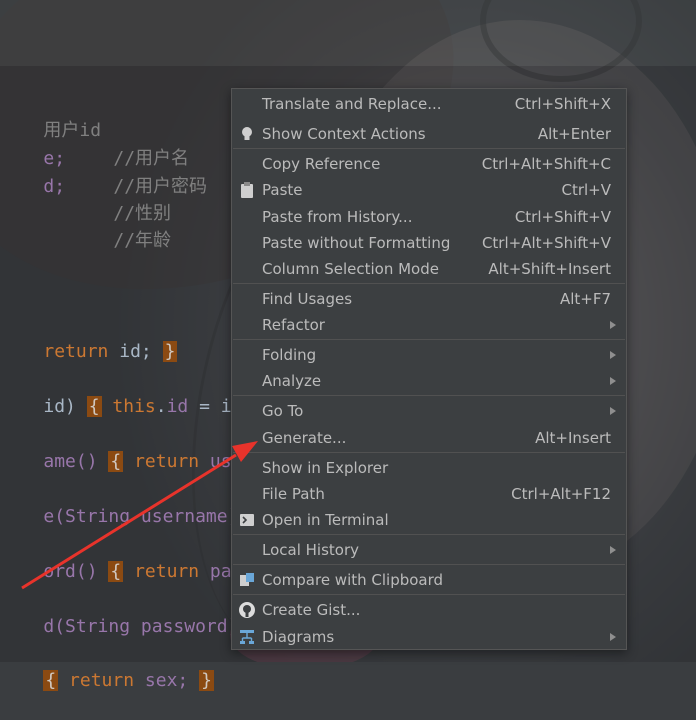  I want to click on github-icon, so click(247, 610).